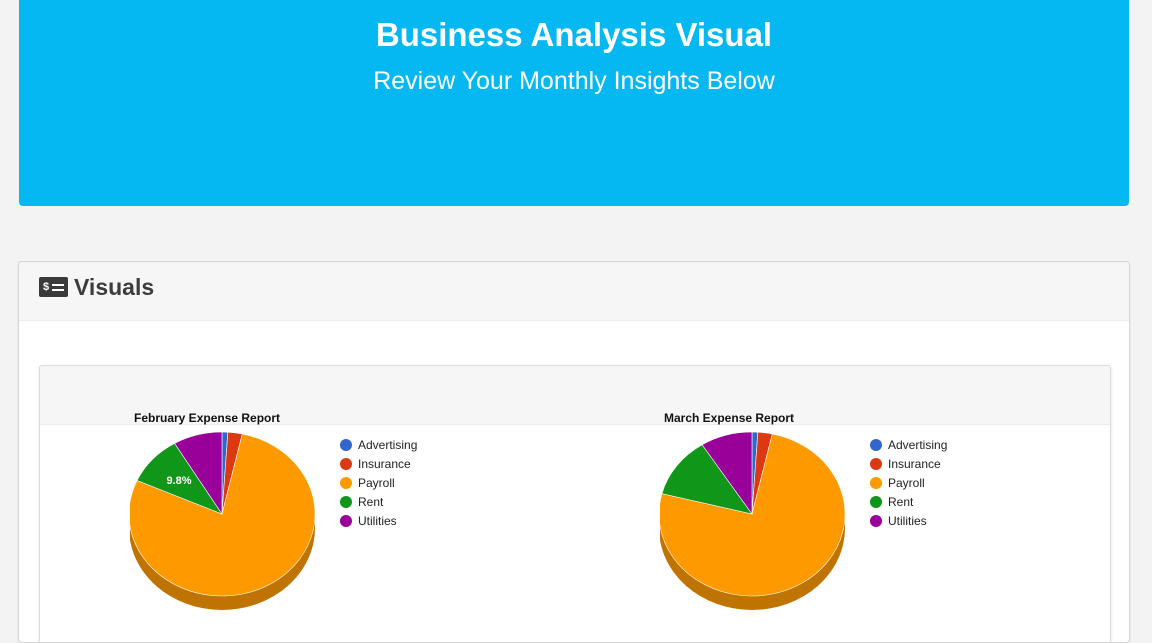 This screenshot has width=1152, height=643. Describe the element at coordinates (574, 34) in the screenshot. I see `page-title: Business Analysis Visual` at that location.